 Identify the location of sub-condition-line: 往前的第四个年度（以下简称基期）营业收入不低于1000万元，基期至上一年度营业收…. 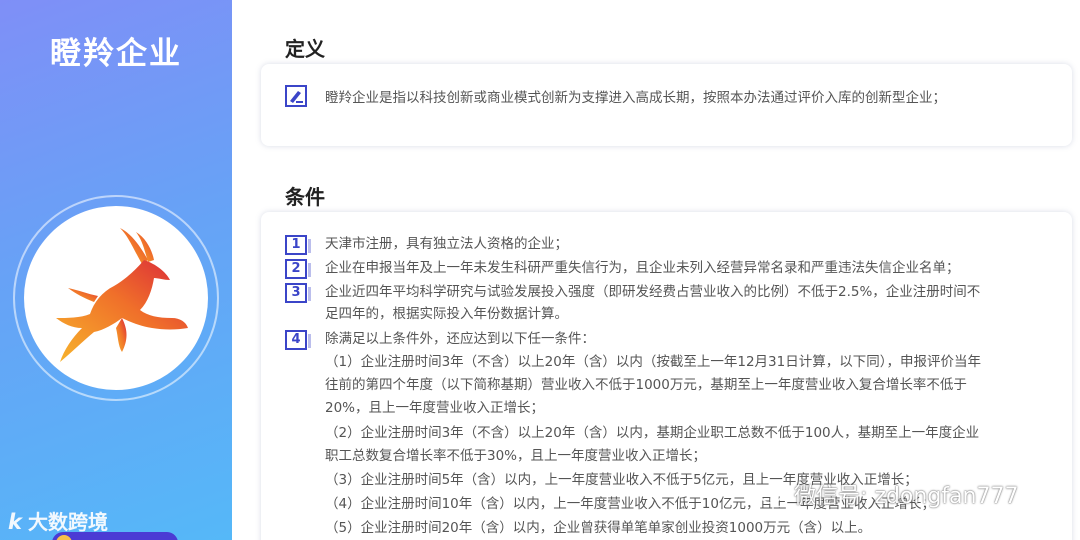
(646, 385).